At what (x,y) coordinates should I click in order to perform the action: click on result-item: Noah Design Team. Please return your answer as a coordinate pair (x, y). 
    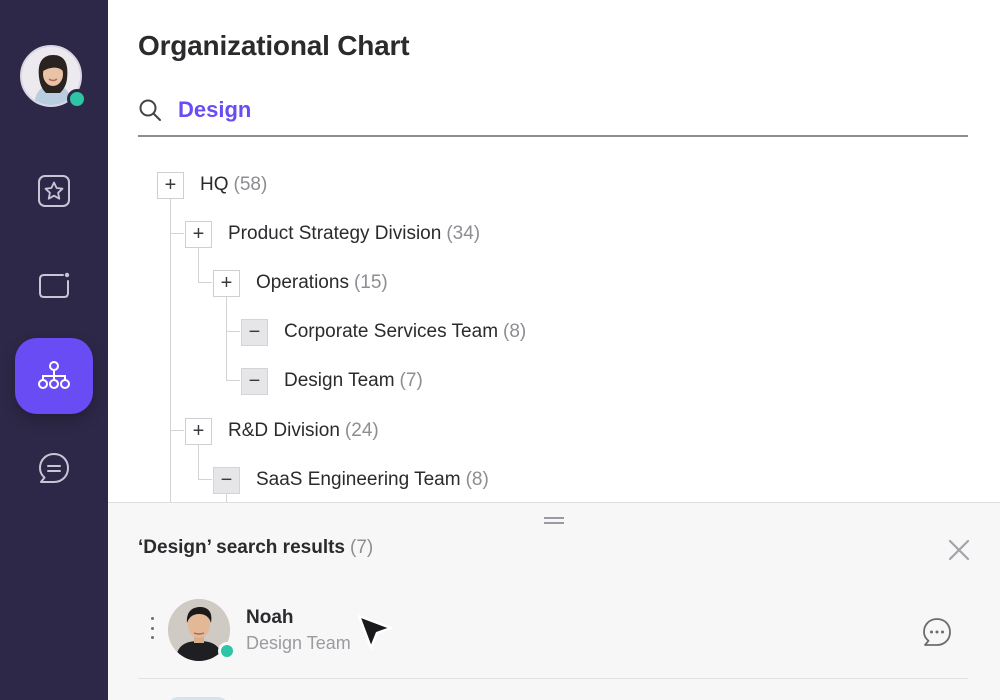
    Looking at the image, I should click on (553, 637).